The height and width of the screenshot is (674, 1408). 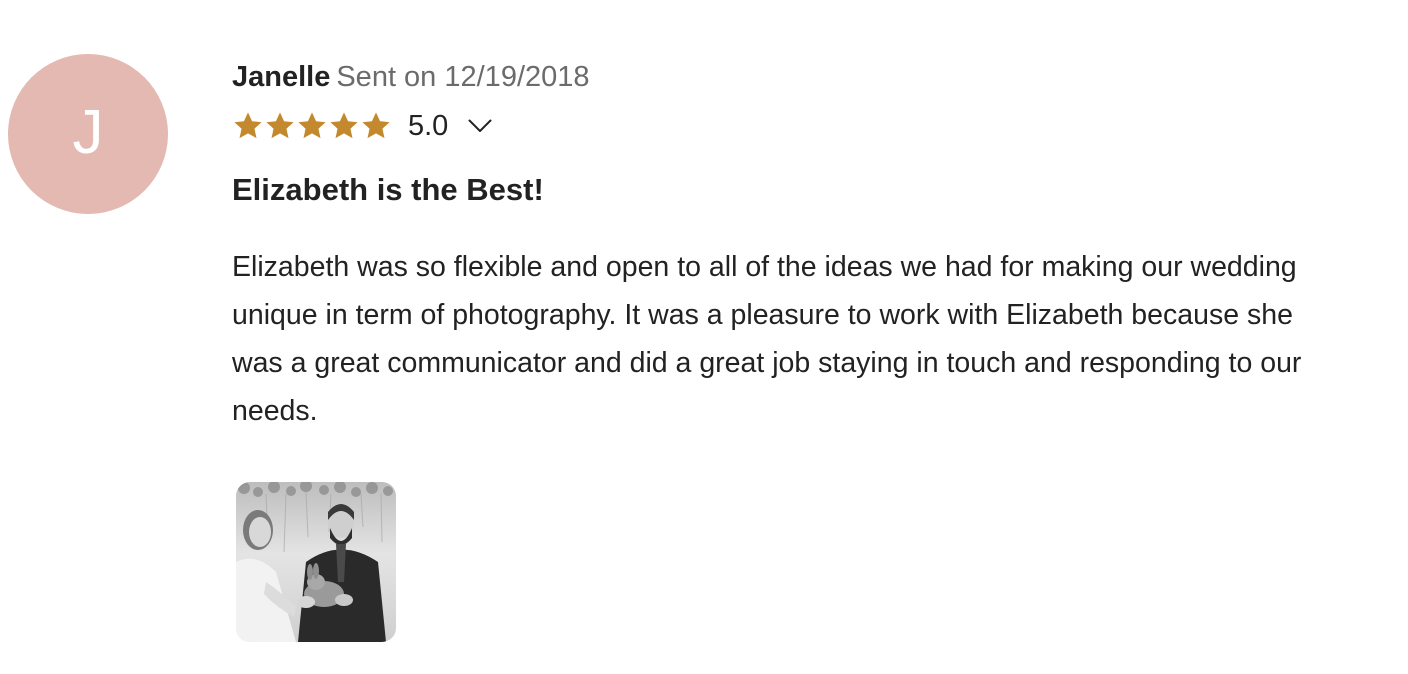 I want to click on chevron-down-icon, so click(x=480, y=126).